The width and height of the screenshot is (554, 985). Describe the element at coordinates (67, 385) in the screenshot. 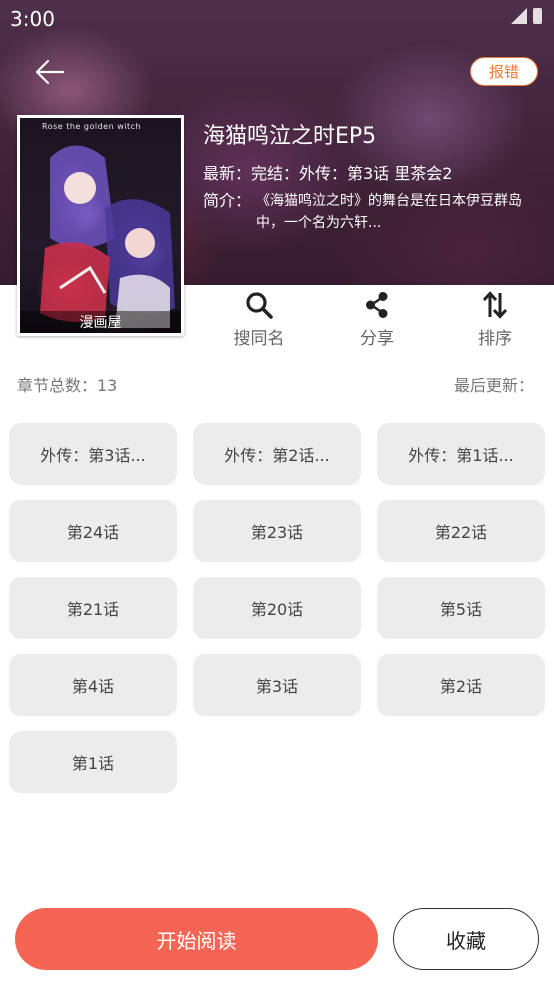

I see `chapter-count: 章节总数：13` at that location.